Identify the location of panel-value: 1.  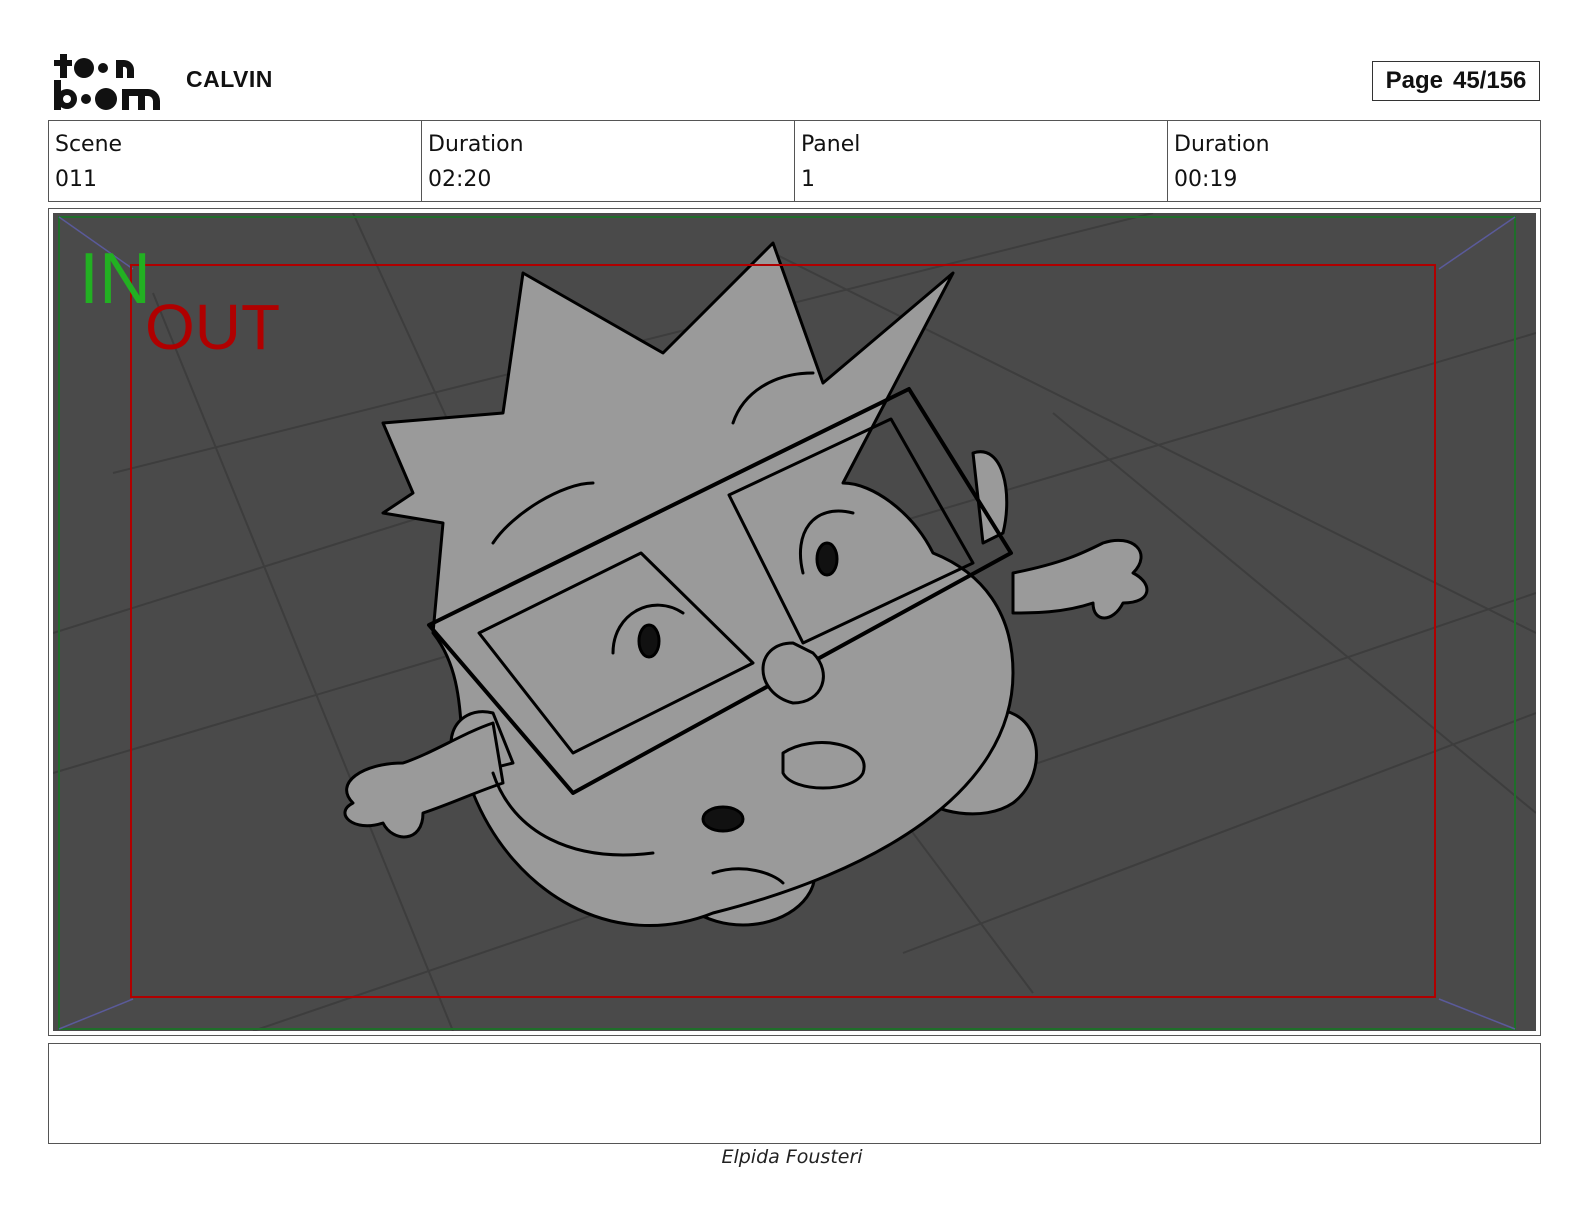
(808, 179).